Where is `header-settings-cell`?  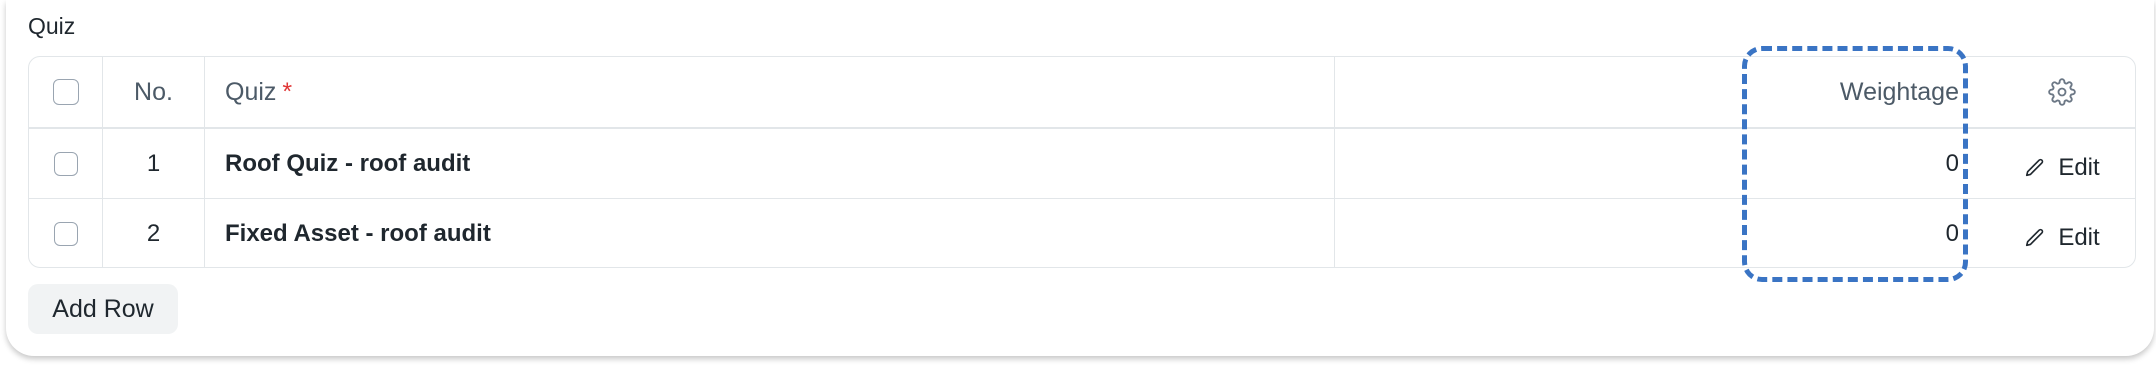 header-settings-cell is located at coordinates (2061, 92).